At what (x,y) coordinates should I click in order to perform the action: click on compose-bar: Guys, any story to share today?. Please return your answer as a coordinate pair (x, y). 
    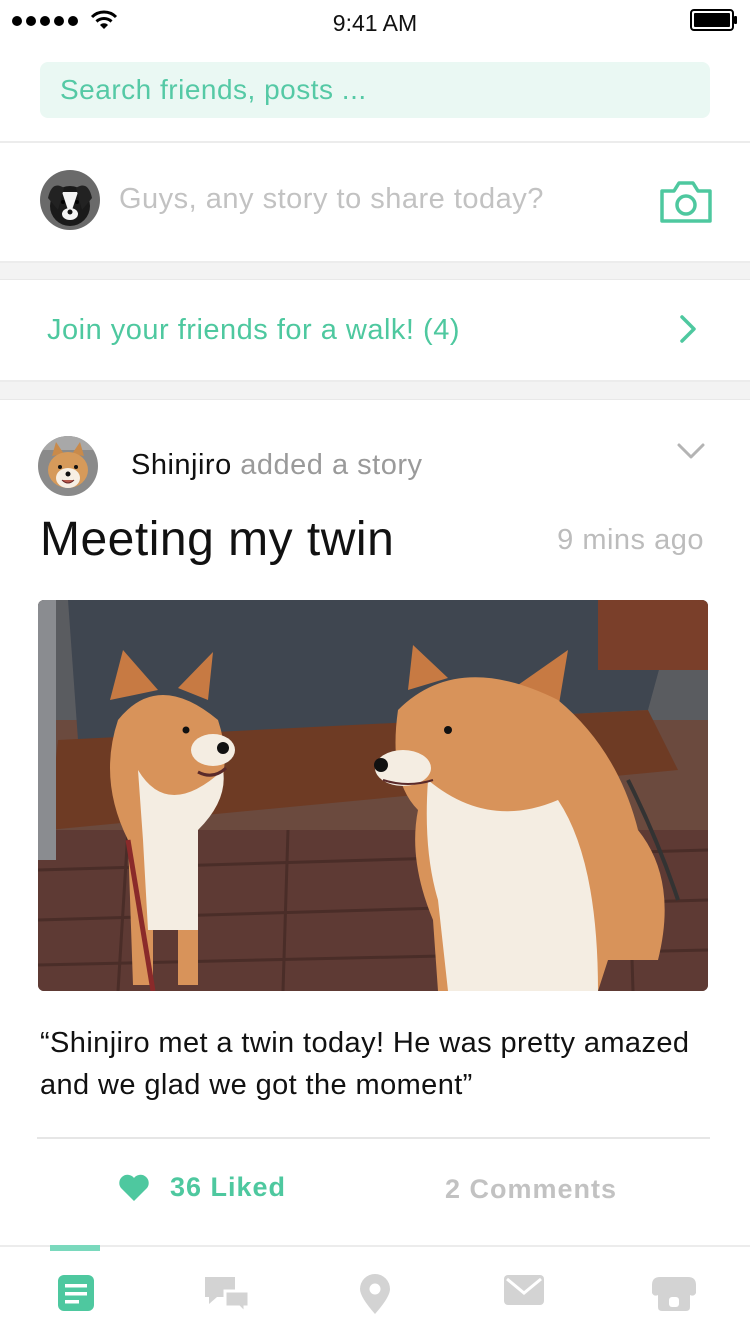
    Looking at the image, I should click on (375, 203).